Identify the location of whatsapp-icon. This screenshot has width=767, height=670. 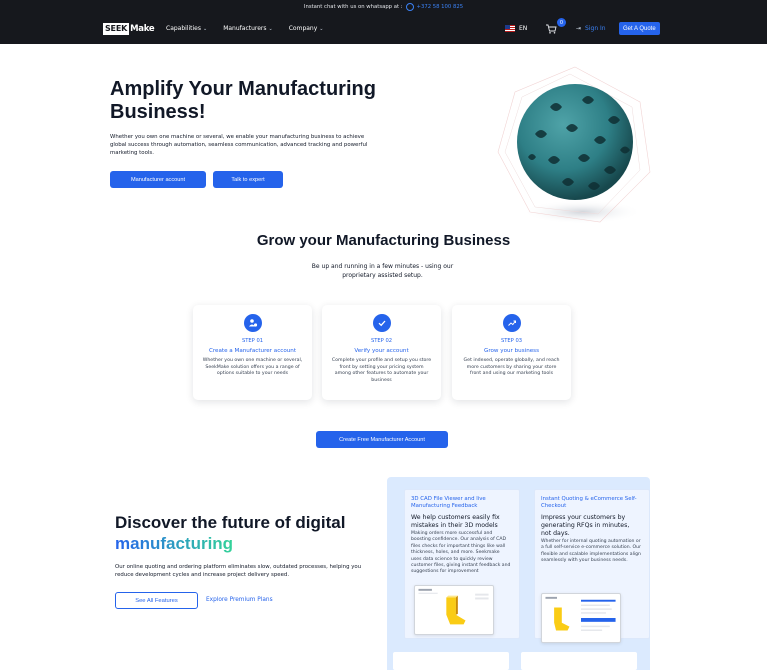
(409, 7).